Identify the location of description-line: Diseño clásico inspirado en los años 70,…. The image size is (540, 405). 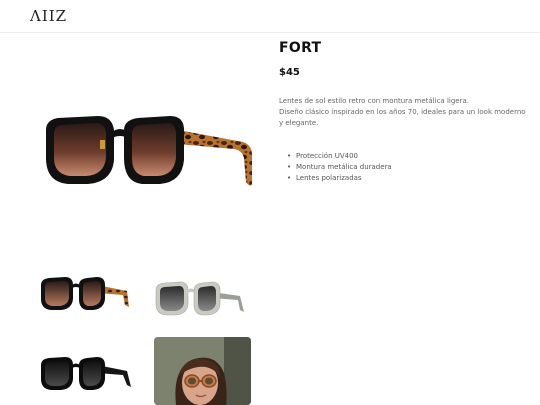
(402, 112).